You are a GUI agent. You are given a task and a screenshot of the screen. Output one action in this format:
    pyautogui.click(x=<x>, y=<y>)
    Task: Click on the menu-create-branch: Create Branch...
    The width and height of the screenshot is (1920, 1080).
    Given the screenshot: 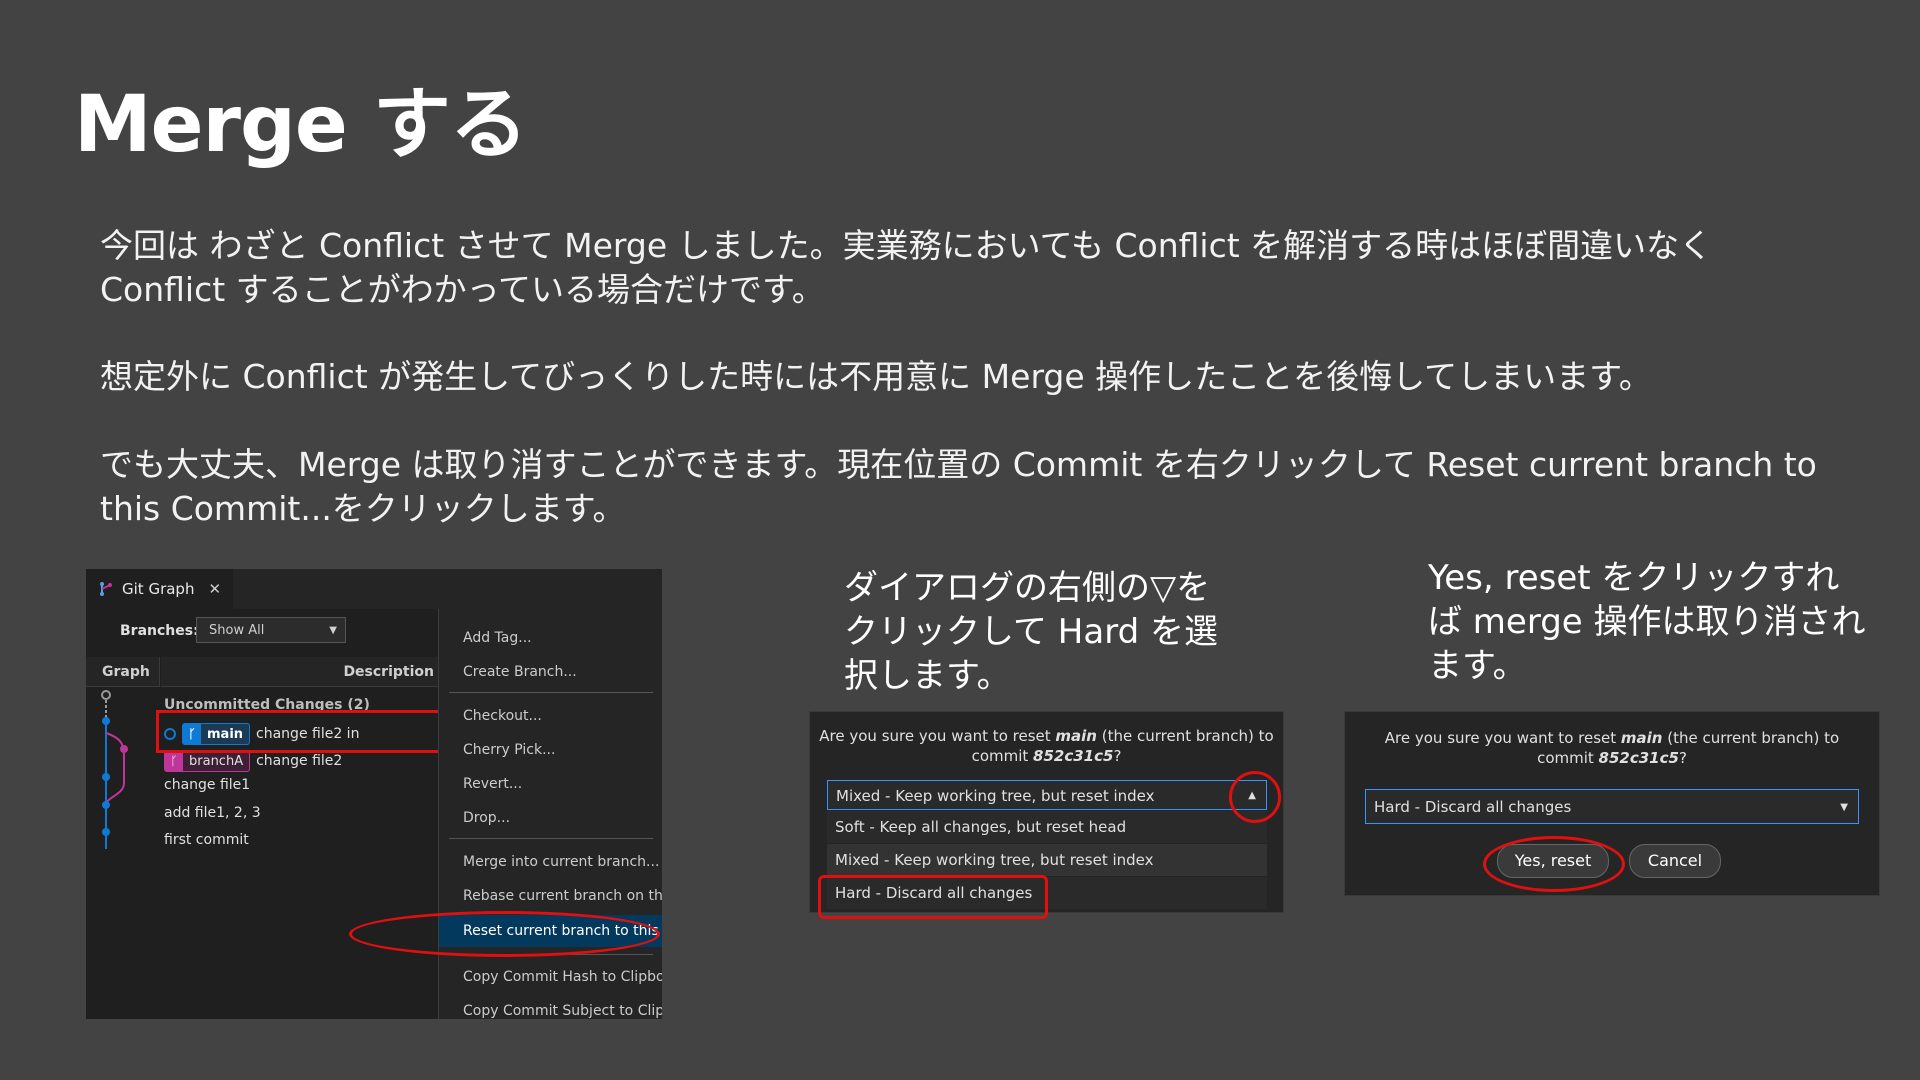 What is the action you would take?
    pyautogui.click(x=550, y=672)
    